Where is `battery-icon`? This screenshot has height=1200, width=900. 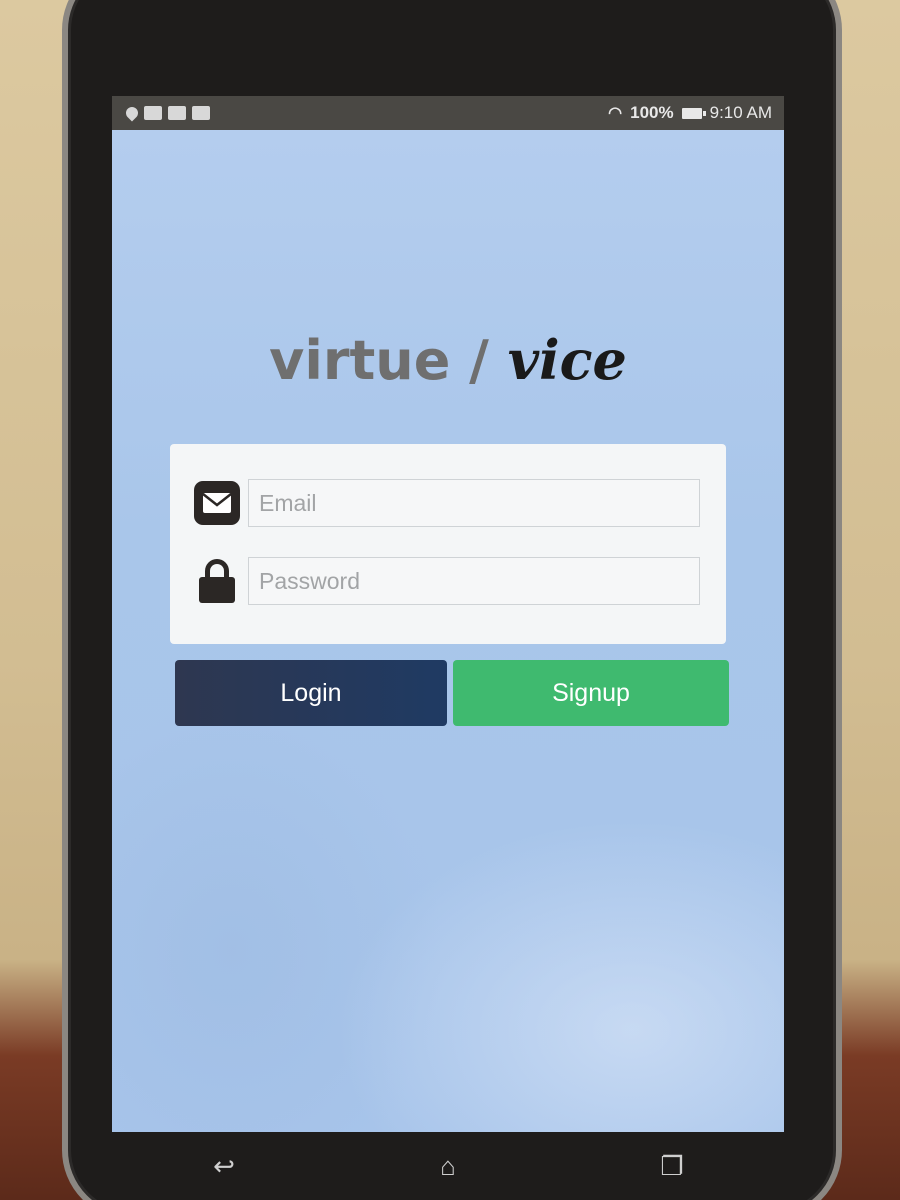
battery-icon is located at coordinates (693, 113).